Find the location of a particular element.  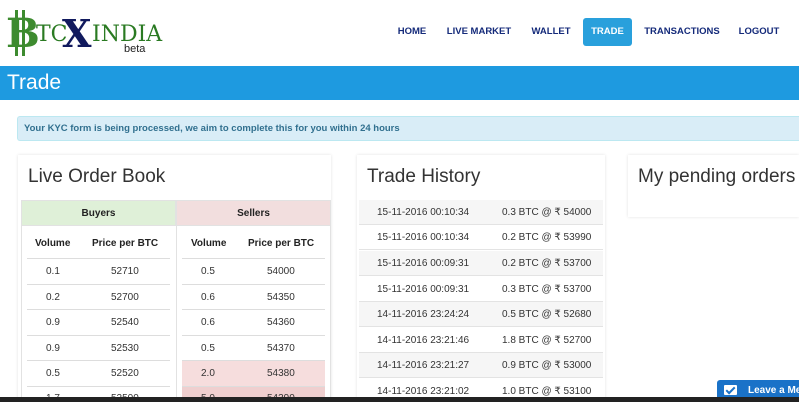

trade-amount: 0.2 BTC @ ₹ 53990 is located at coordinates (547, 237).